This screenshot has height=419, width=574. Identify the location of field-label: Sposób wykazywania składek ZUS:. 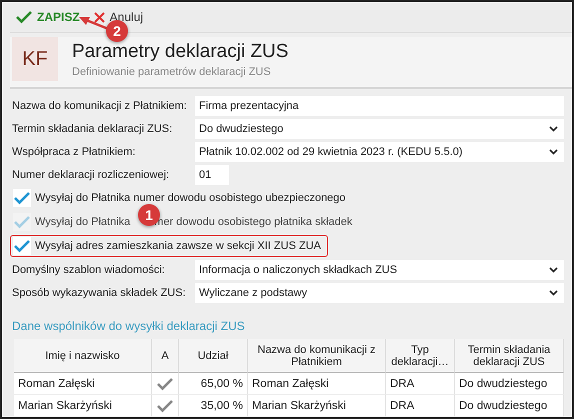
(99, 292).